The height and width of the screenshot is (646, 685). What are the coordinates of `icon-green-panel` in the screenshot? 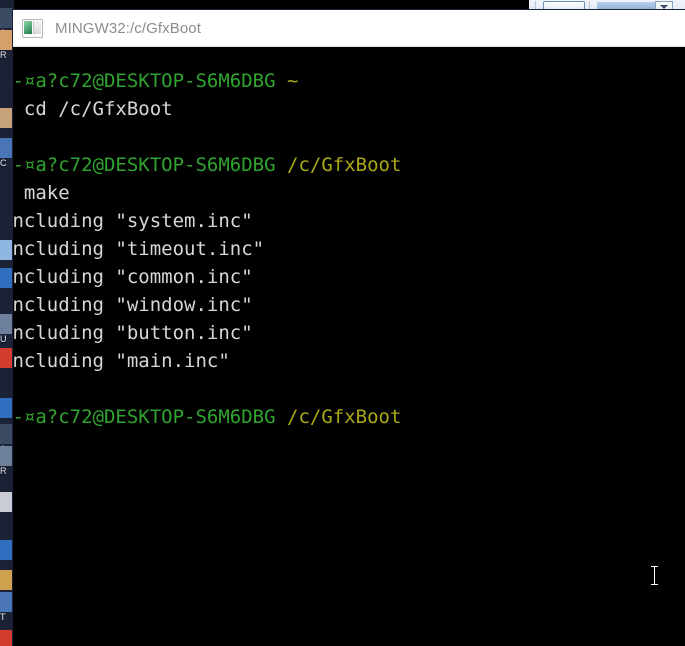 It's located at (28, 27).